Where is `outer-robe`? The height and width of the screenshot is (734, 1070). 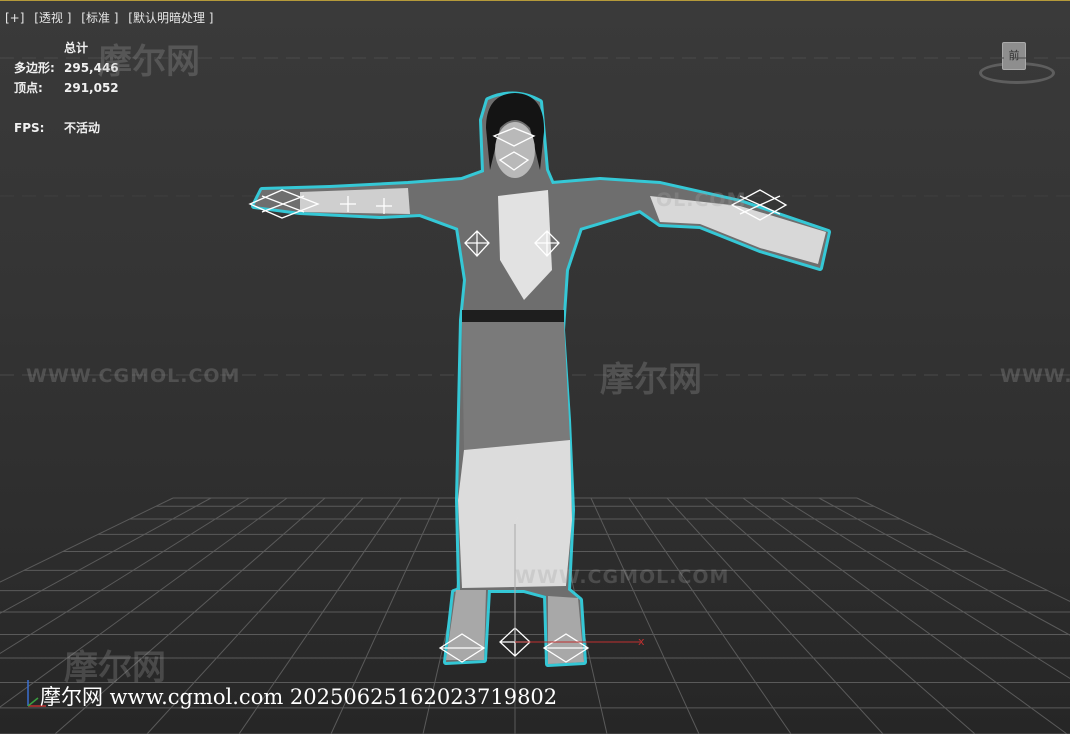 outer-robe is located at coordinates (516, 386).